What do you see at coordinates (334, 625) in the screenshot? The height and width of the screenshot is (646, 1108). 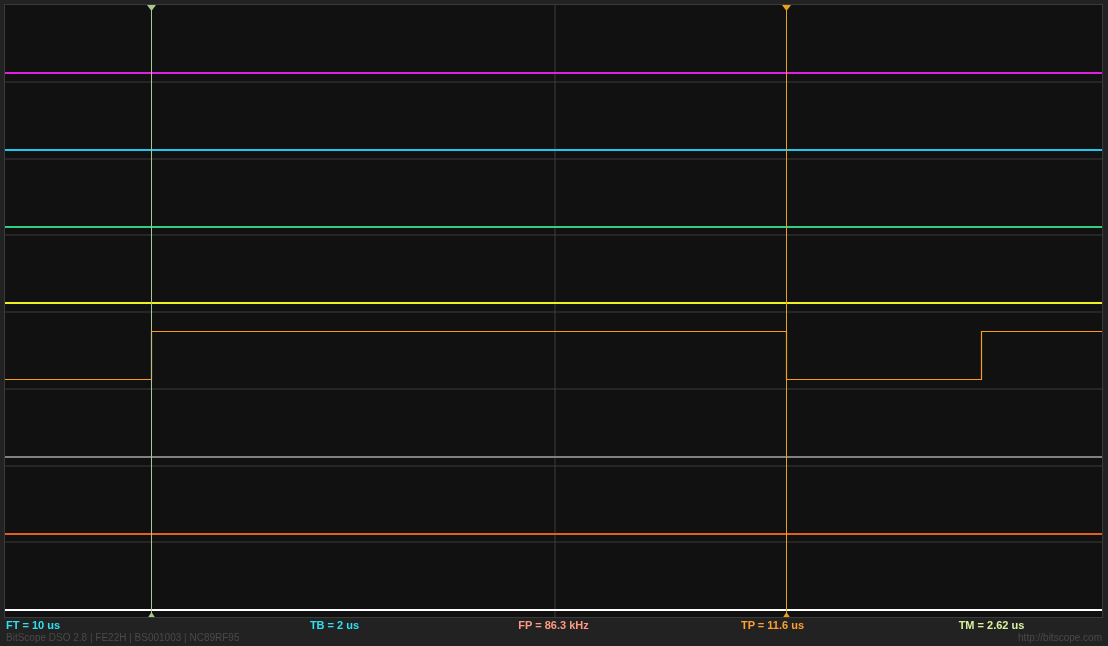 I see `measurement-readout: TB = 2 us` at bounding box center [334, 625].